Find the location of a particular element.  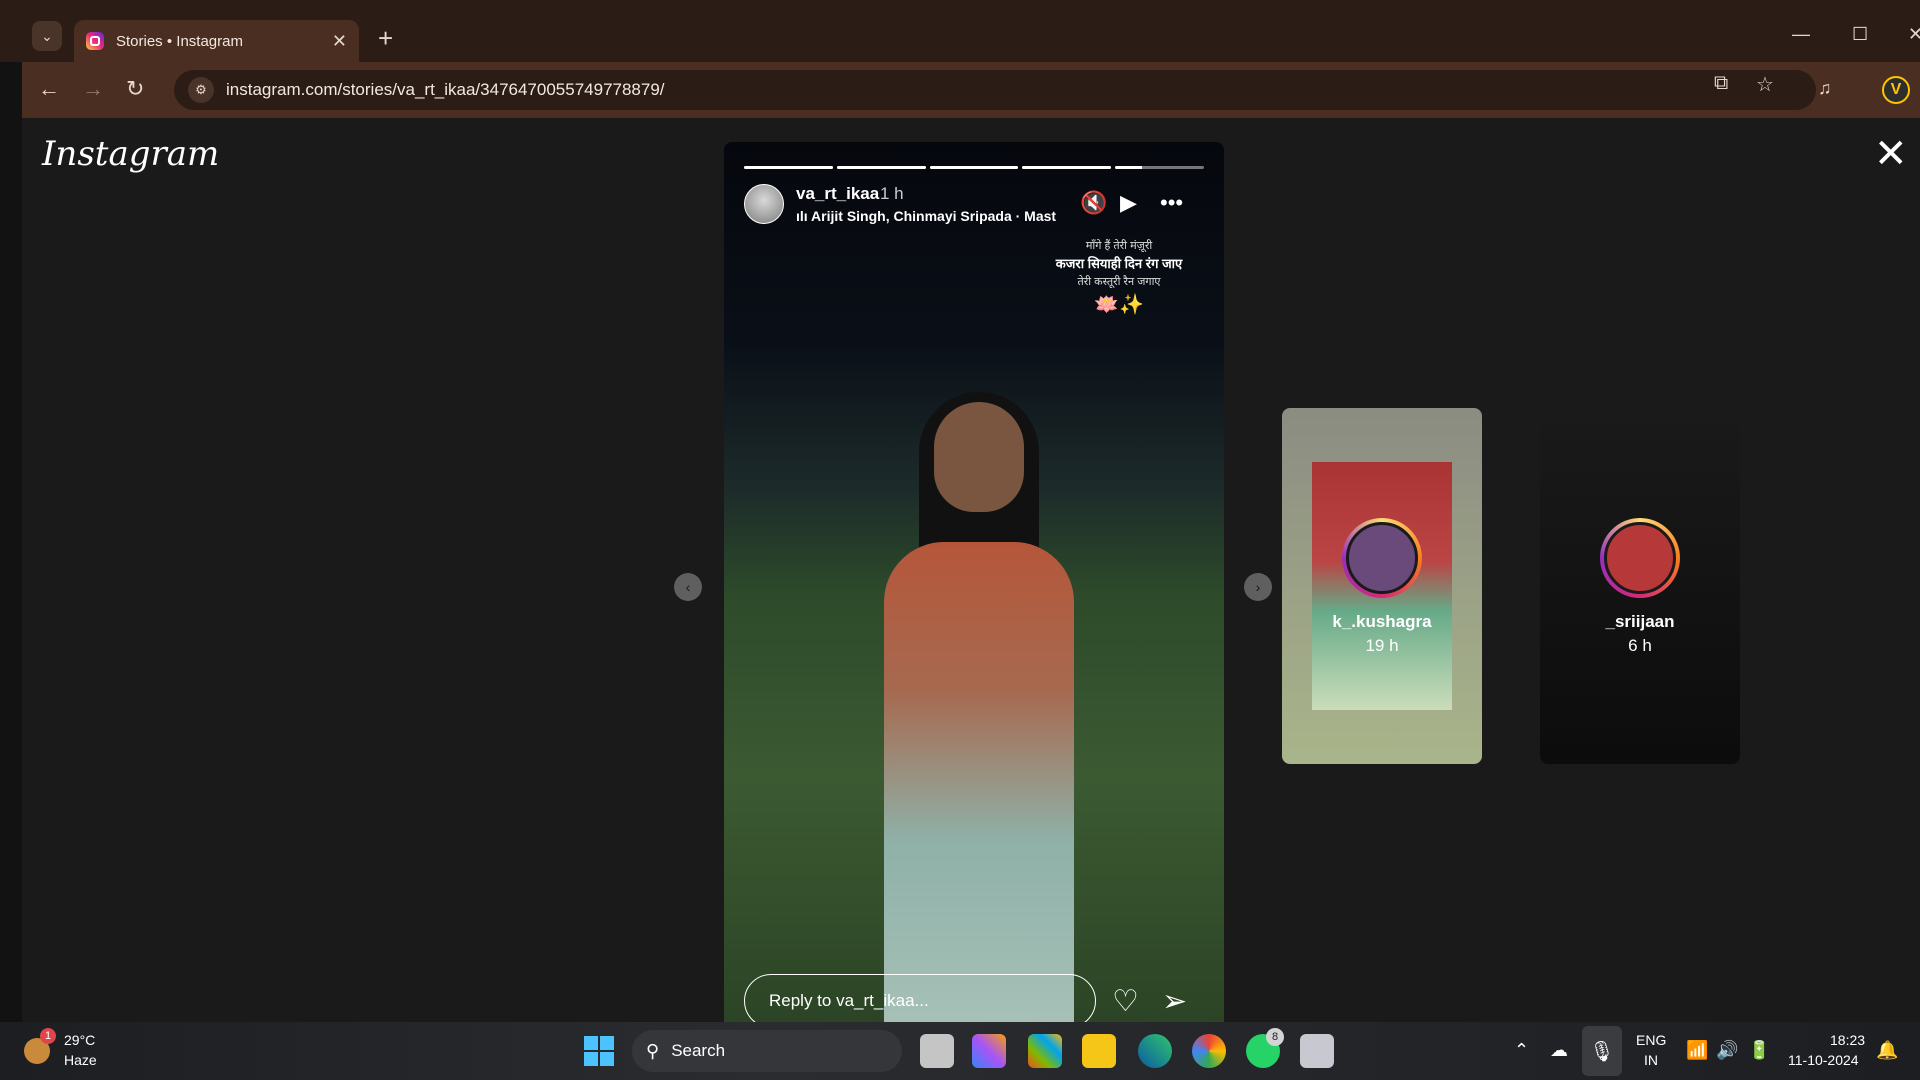

story-music-text: Arijit Singh, Chinmayi Sripada · Mast is located at coordinates (934, 216).